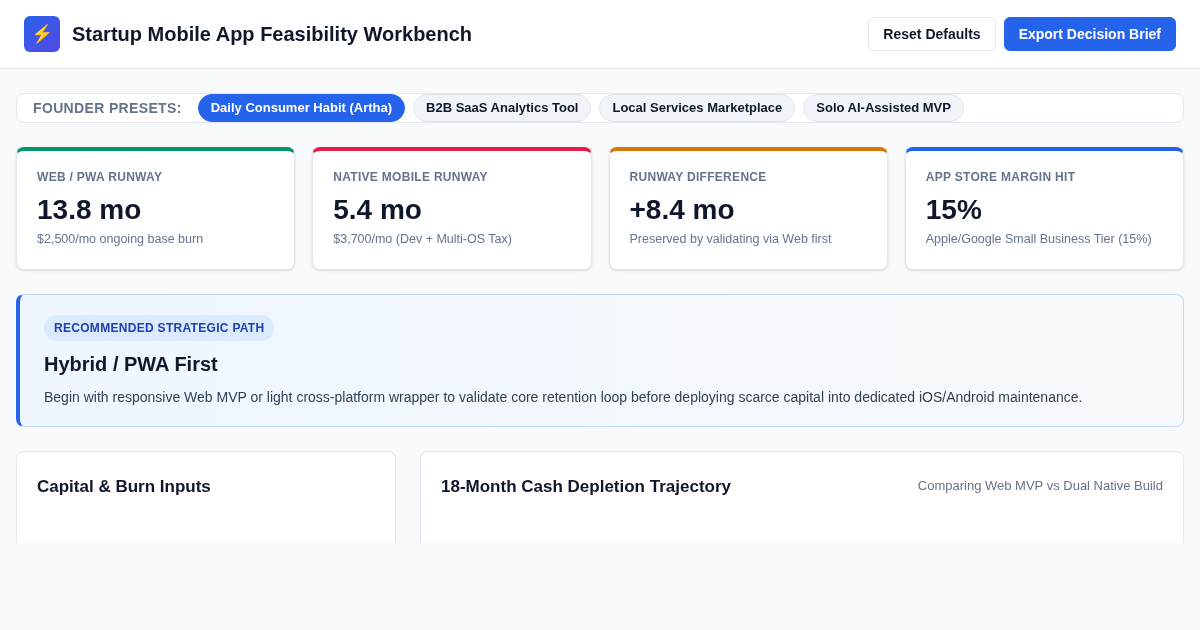 The image size is (1200, 630). I want to click on panel-title: 18-Month Cash Depletion Trajectory, so click(586, 487).